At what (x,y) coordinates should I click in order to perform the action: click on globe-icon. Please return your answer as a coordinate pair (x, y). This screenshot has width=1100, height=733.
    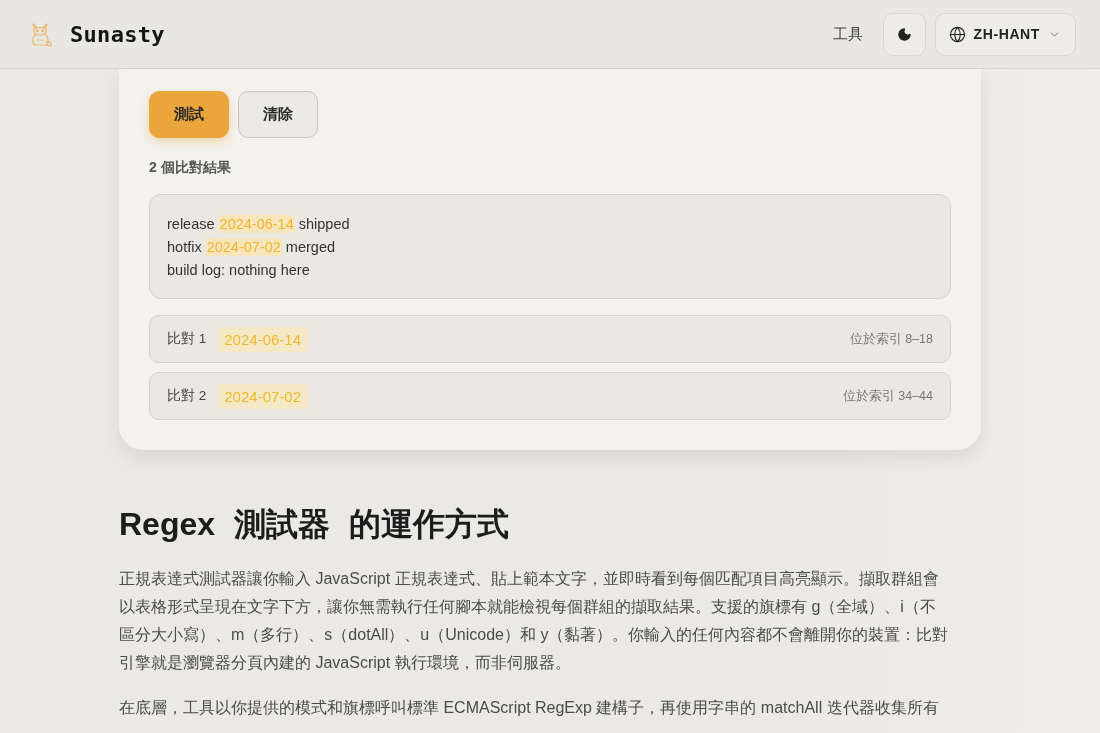
    Looking at the image, I should click on (957, 34).